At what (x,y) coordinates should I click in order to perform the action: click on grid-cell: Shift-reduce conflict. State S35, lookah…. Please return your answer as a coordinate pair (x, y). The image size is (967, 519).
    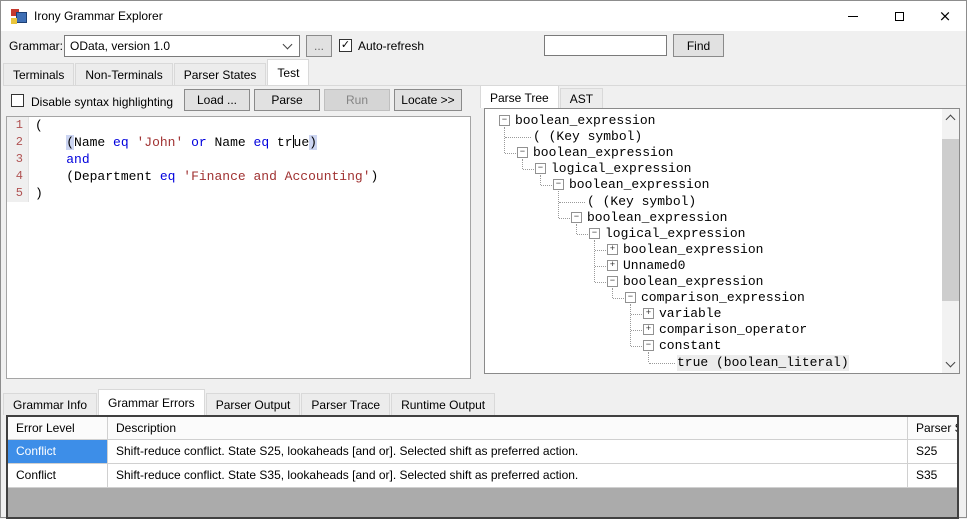
    Looking at the image, I should click on (508, 475).